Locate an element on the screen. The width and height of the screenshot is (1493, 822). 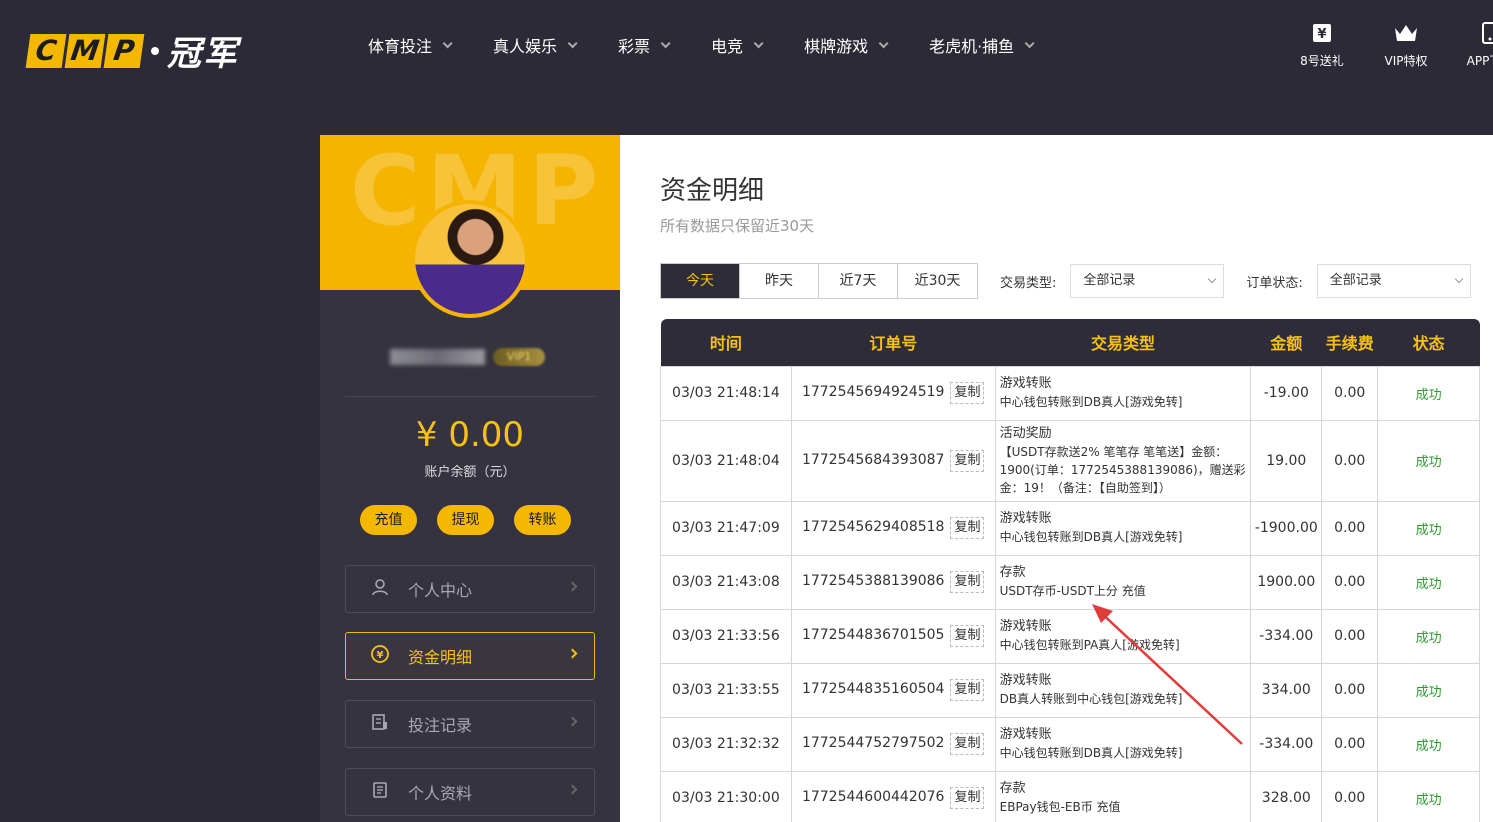
cell-type: 游戏转账 中心钱包转账到DB真人[游戏免转] is located at coordinates (1123, 528).